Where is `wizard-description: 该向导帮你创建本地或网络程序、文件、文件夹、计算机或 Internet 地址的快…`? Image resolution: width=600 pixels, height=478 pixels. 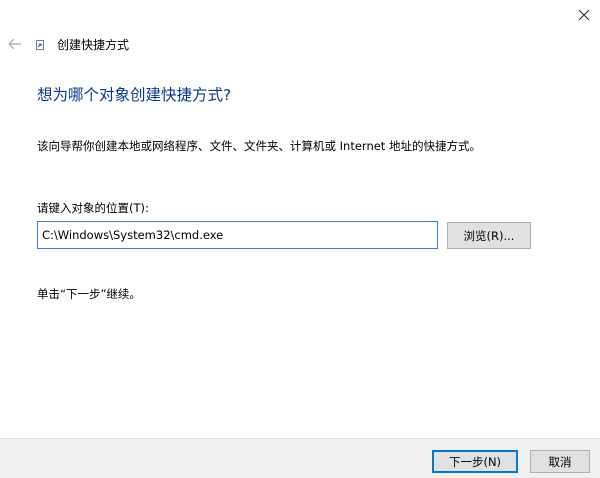 wizard-description: 该向导帮你创建本地或网络程序、文件、文件夹、计算机或 Internet 地址的快… is located at coordinates (259, 146).